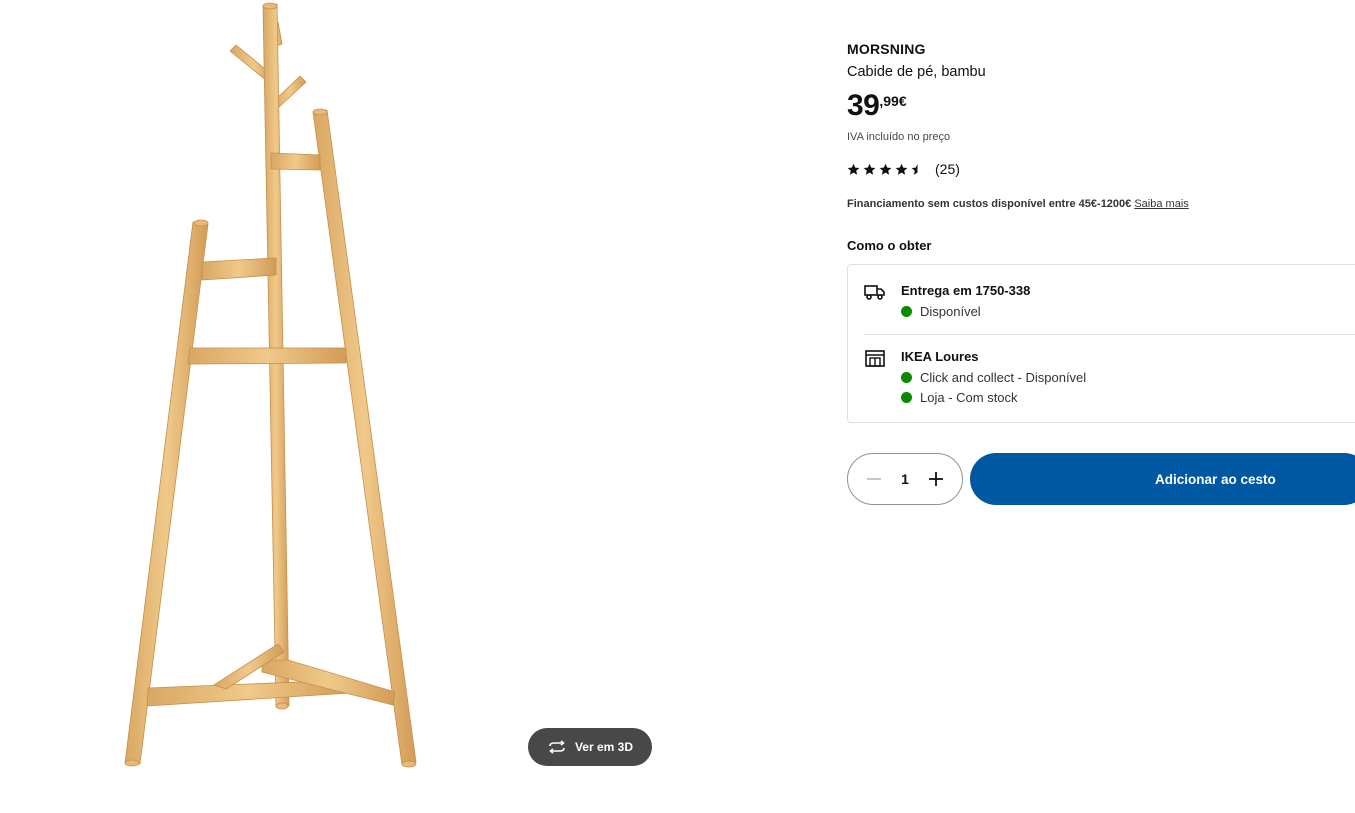 The width and height of the screenshot is (1355, 813). Describe the element at coordinates (889, 245) in the screenshot. I see `how-to-get-heading: Como o obter` at that location.